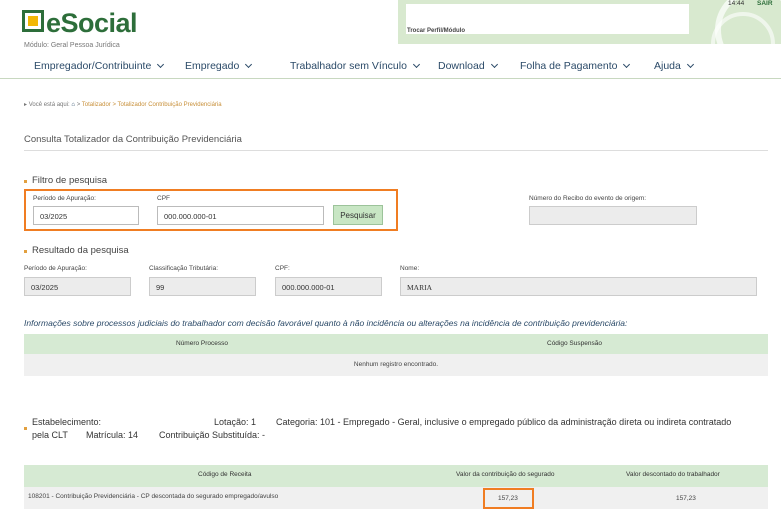 The width and height of the screenshot is (781, 517). I want to click on breadcrumb-totalizador: Totalizador, so click(96, 105).